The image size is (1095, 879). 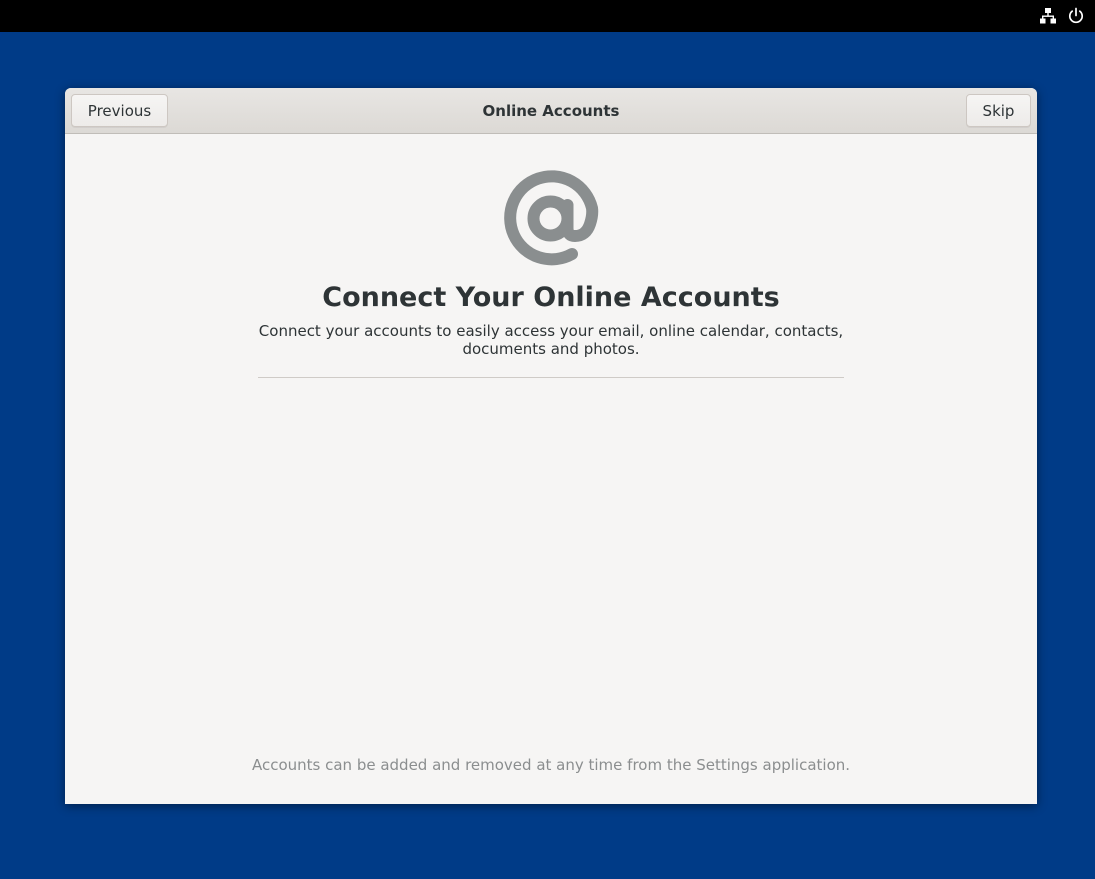 What do you see at coordinates (550, 218) in the screenshot?
I see `at-sign-icon` at bounding box center [550, 218].